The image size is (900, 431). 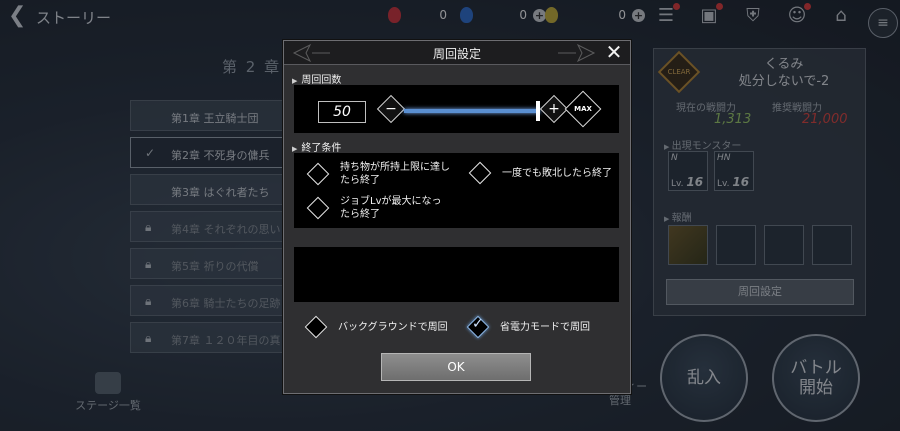 I want to click on blue-gem-counter: 0 +, so click(x=503, y=15).